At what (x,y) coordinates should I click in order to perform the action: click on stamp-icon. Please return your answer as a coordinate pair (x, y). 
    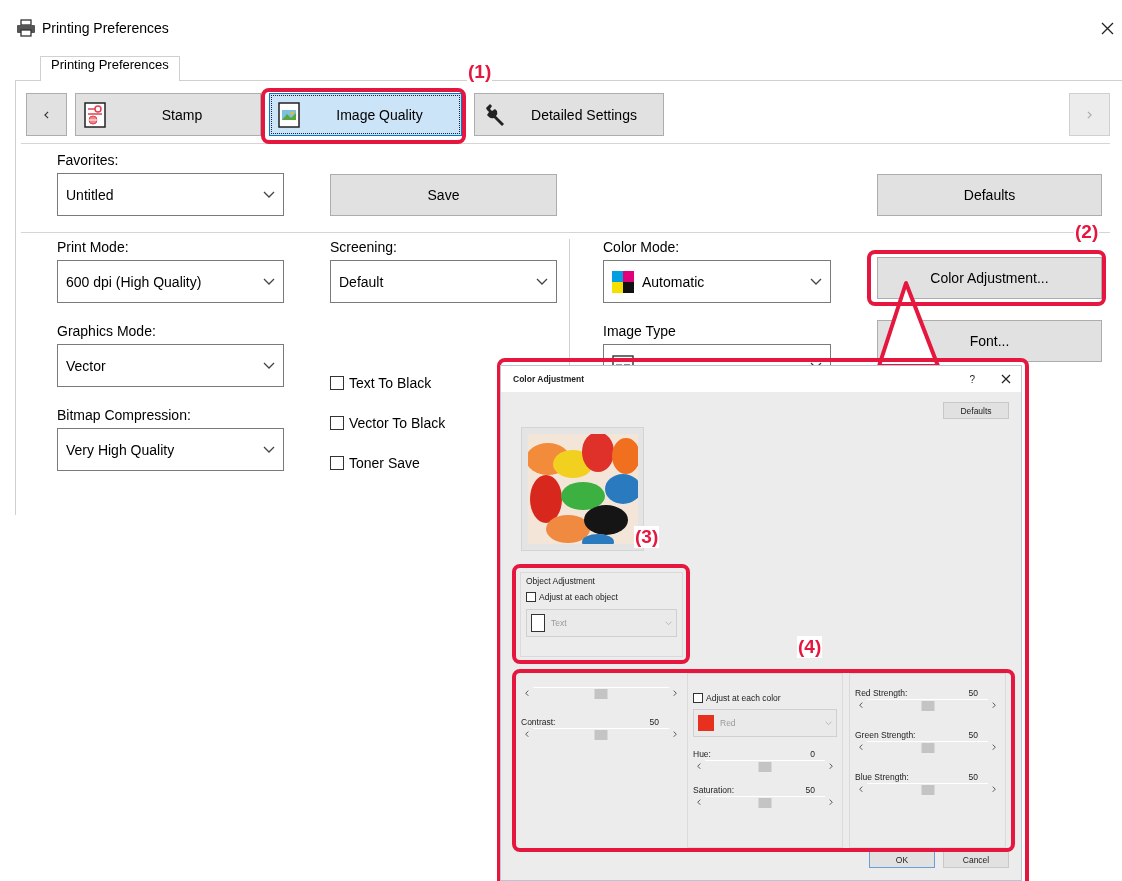
    Looking at the image, I should click on (95, 114).